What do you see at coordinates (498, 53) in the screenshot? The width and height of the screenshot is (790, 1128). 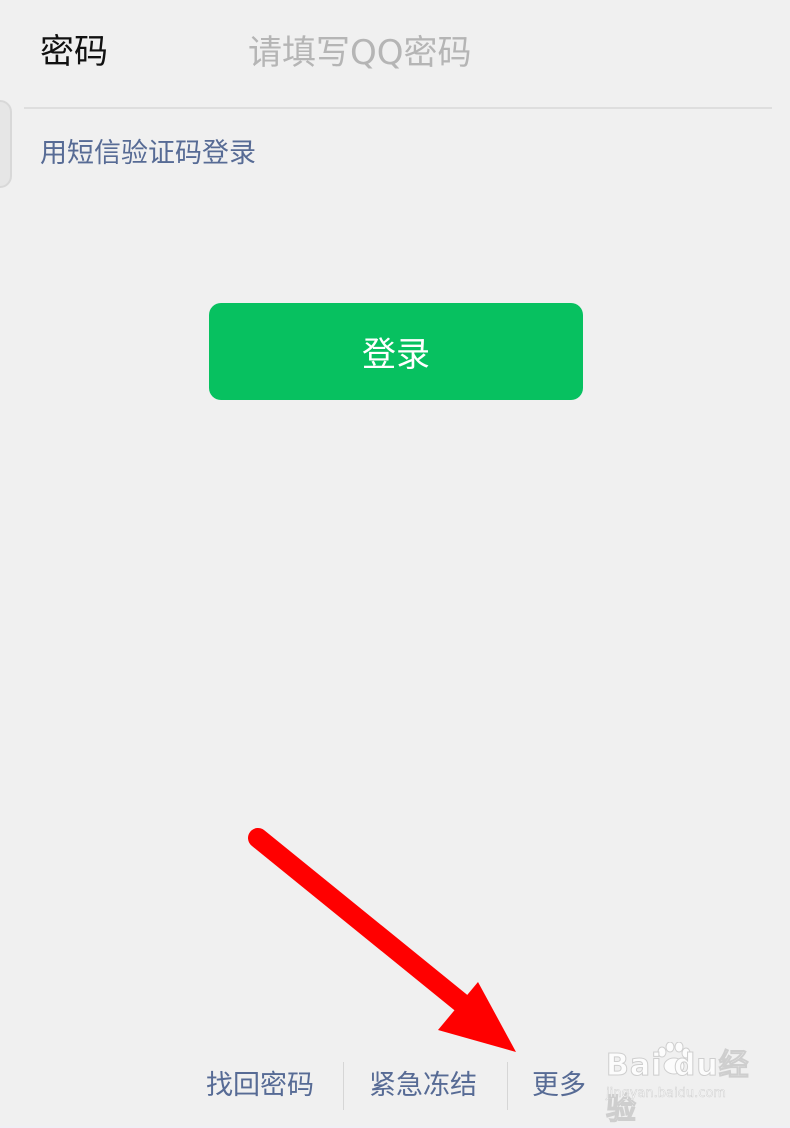 I see `password-input` at bounding box center [498, 53].